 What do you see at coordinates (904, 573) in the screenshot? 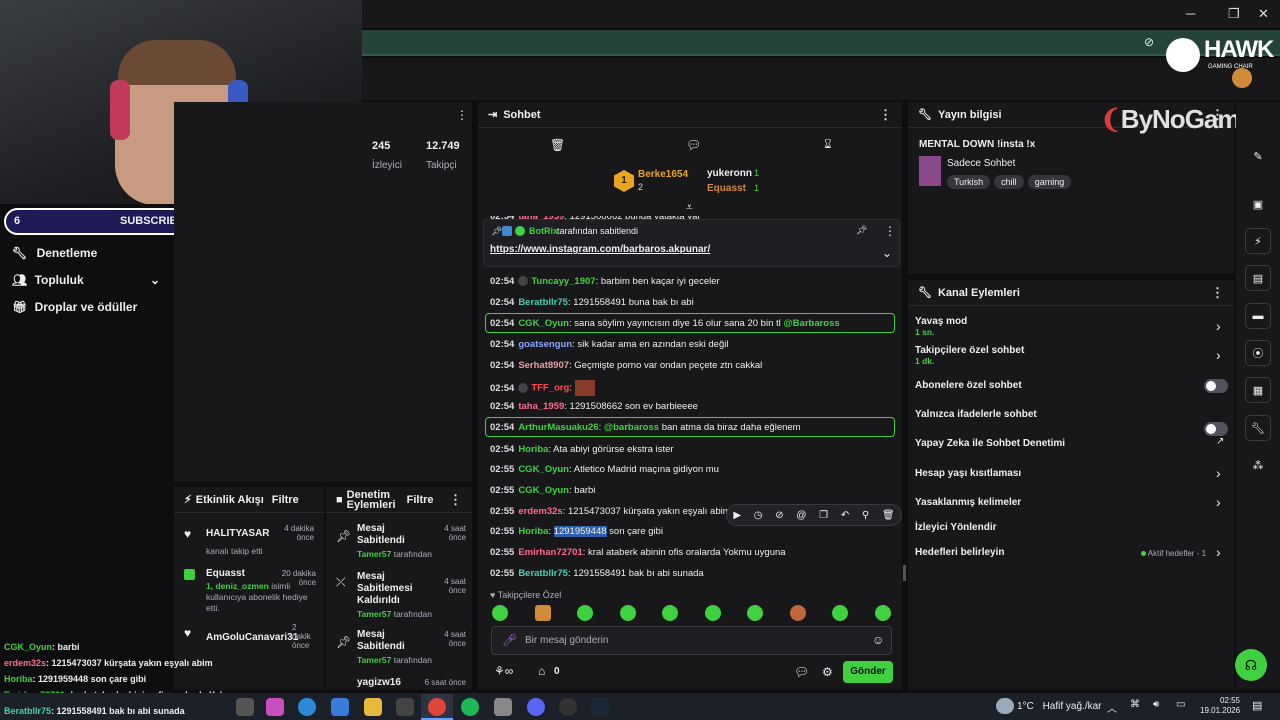
I see `scrollbar-thumb` at bounding box center [904, 573].